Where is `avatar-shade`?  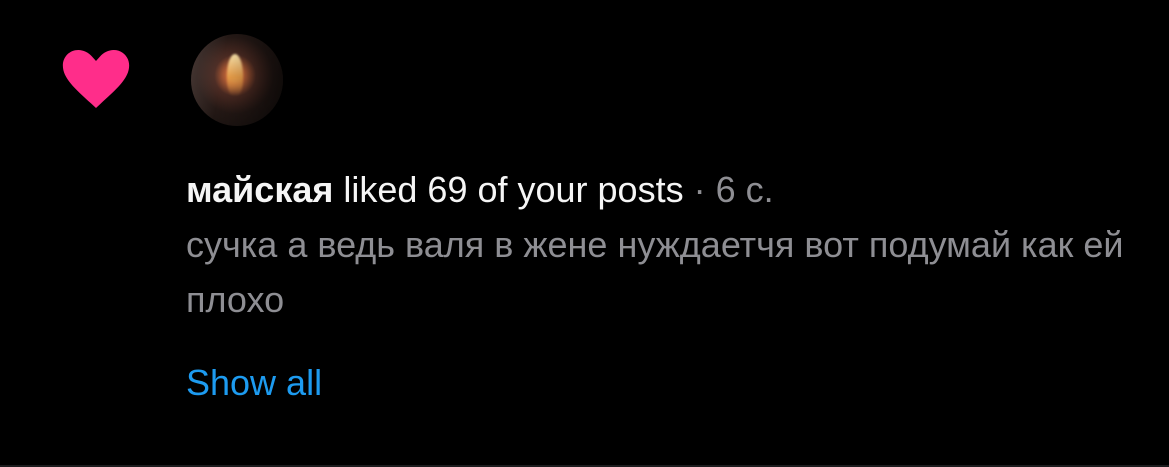
avatar-shade is located at coordinates (237, 80).